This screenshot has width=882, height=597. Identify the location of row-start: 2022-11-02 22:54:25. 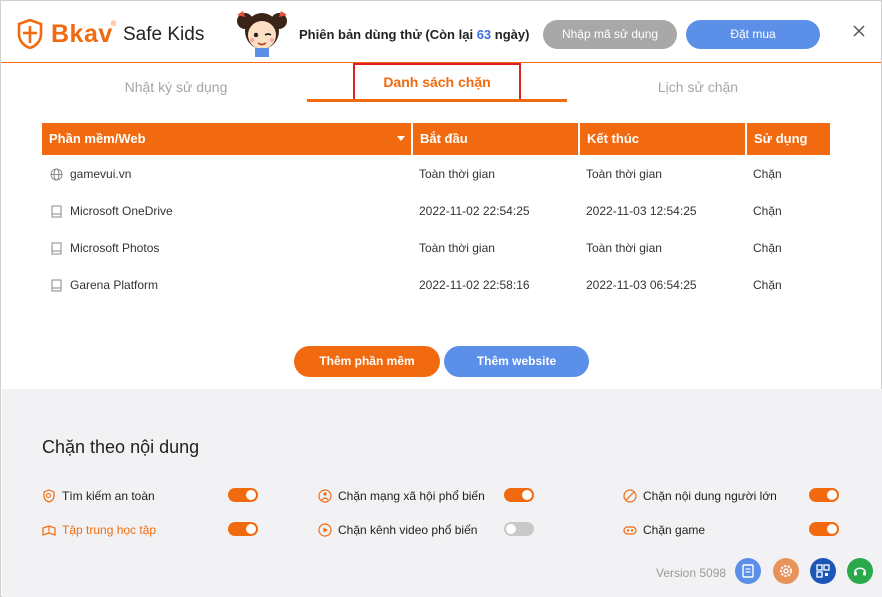
(474, 211).